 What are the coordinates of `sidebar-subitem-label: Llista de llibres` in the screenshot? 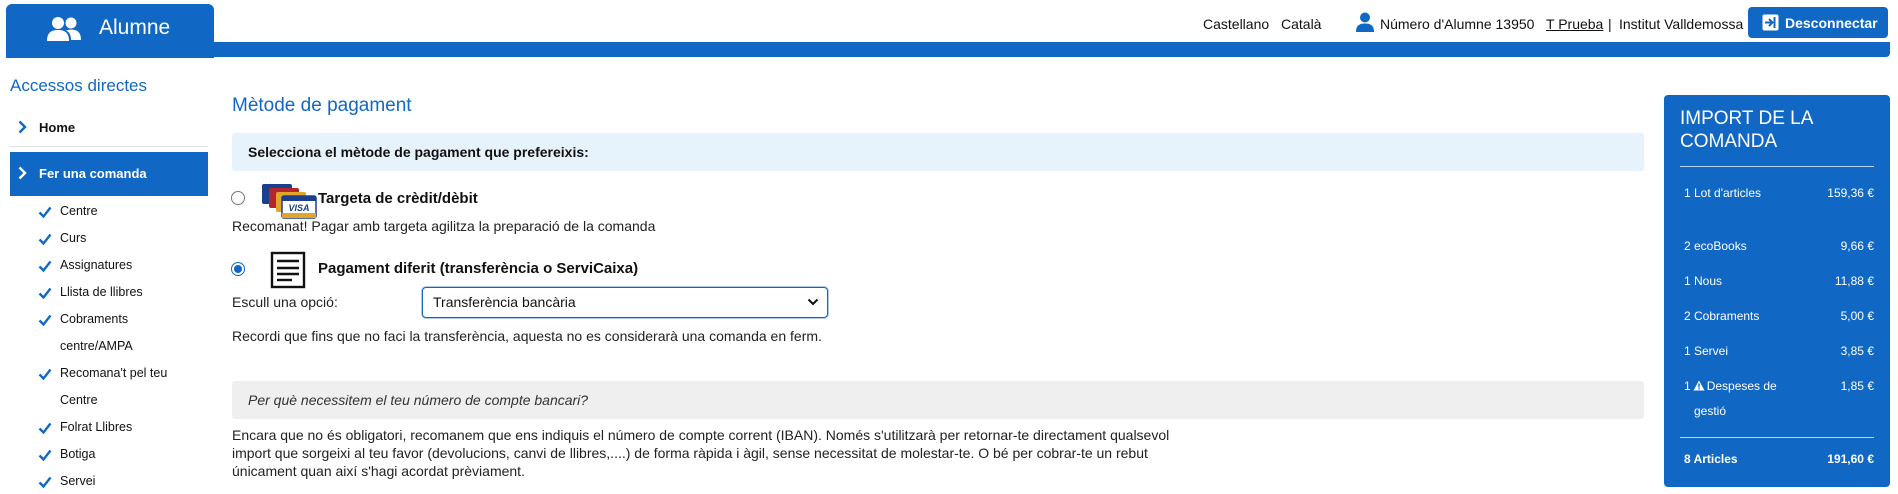 It's located at (101, 292).